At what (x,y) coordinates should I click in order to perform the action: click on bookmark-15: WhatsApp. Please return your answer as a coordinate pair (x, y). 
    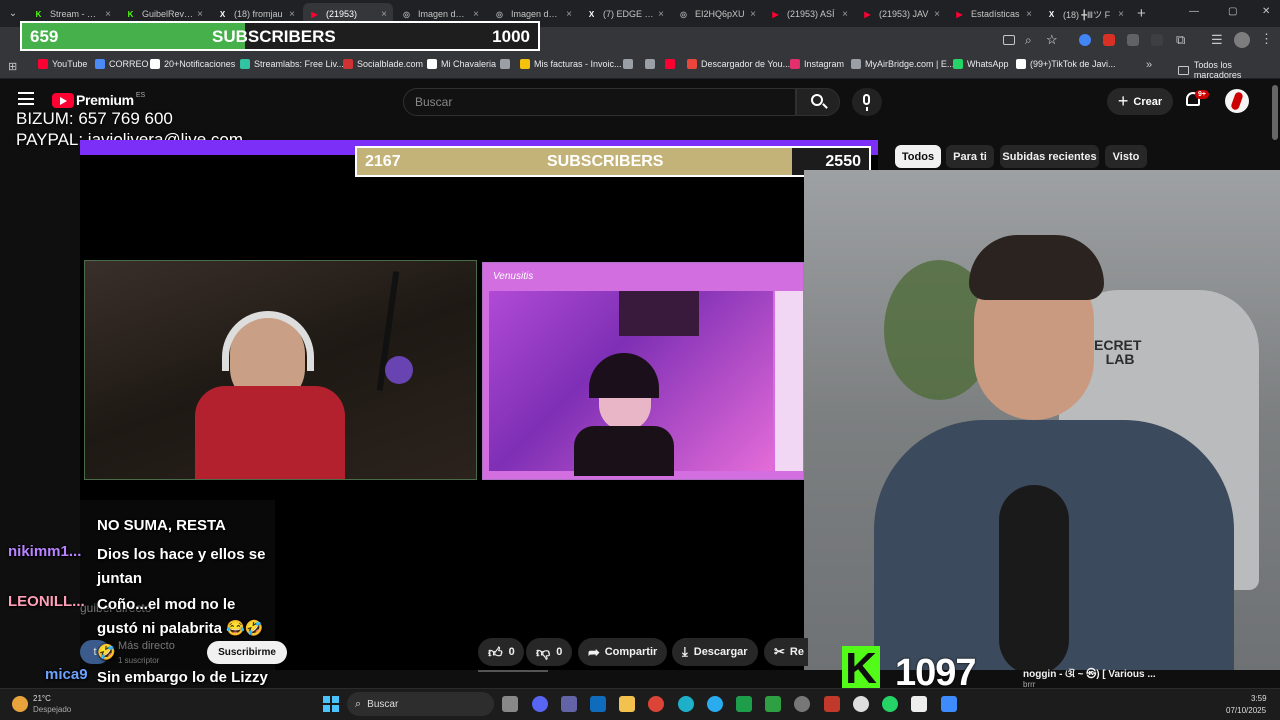
    Looking at the image, I should click on (981, 64).